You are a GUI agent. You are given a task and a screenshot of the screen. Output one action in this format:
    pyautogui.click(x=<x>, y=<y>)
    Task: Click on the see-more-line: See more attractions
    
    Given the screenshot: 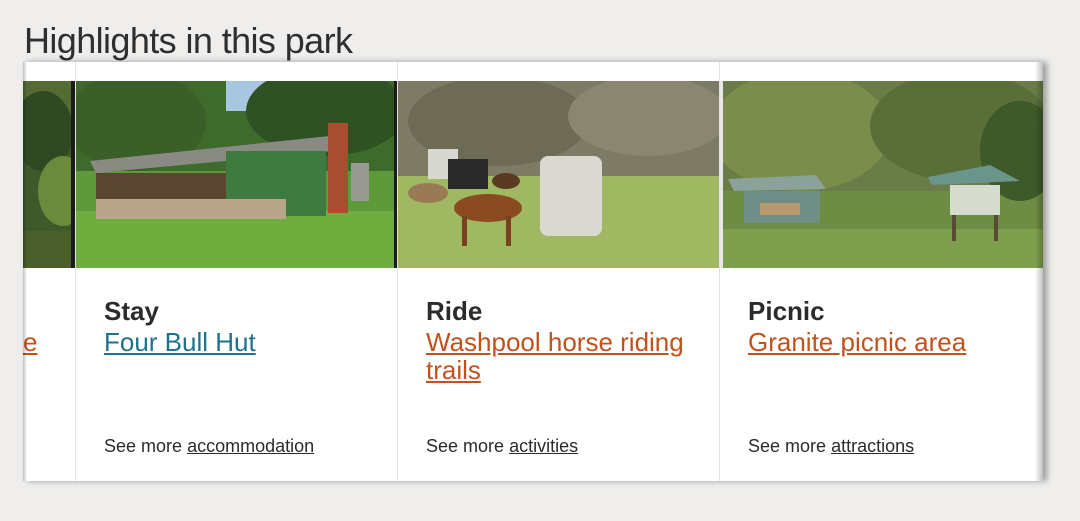 What is the action you would take?
    pyautogui.click(x=831, y=446)
    